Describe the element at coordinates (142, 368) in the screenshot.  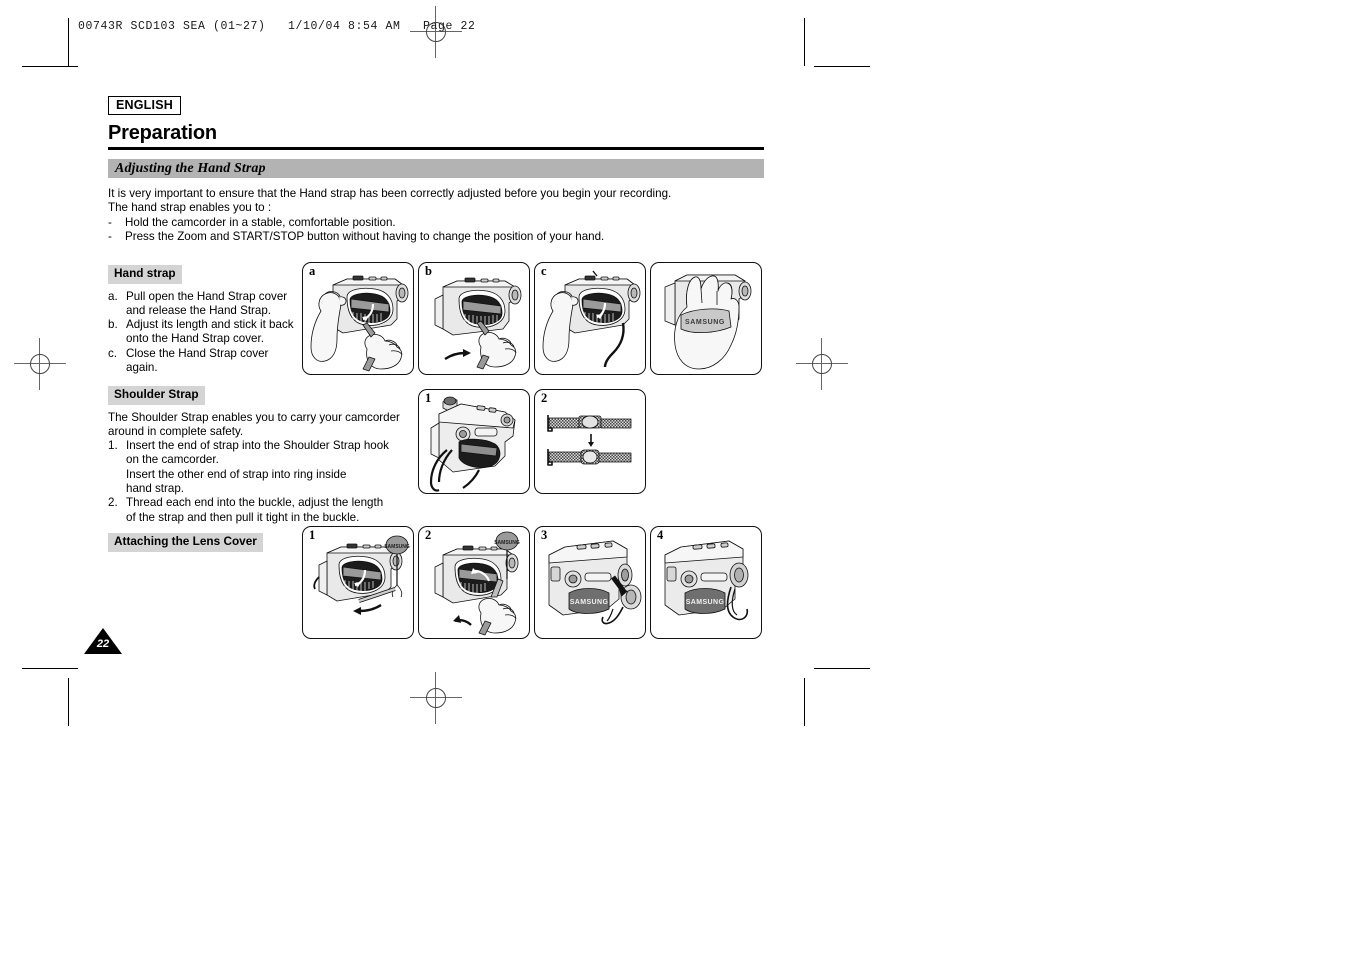
I see `step-continuation: again.` at that location.